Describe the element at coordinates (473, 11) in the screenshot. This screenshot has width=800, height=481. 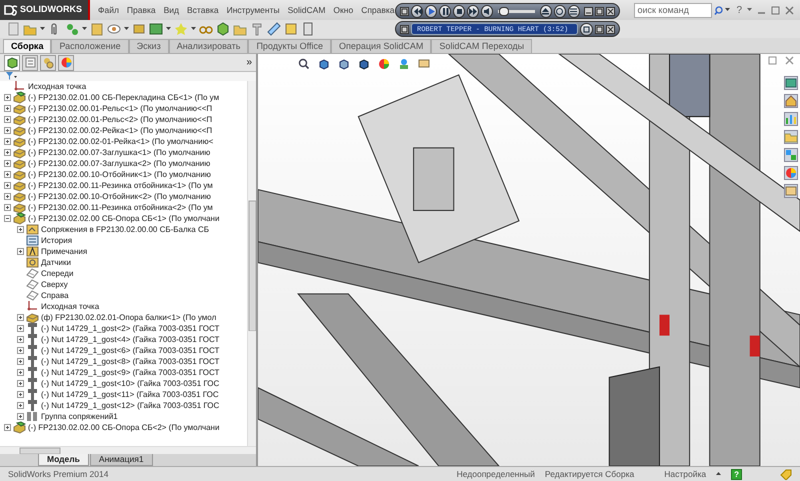
I see `next-button` at that location.